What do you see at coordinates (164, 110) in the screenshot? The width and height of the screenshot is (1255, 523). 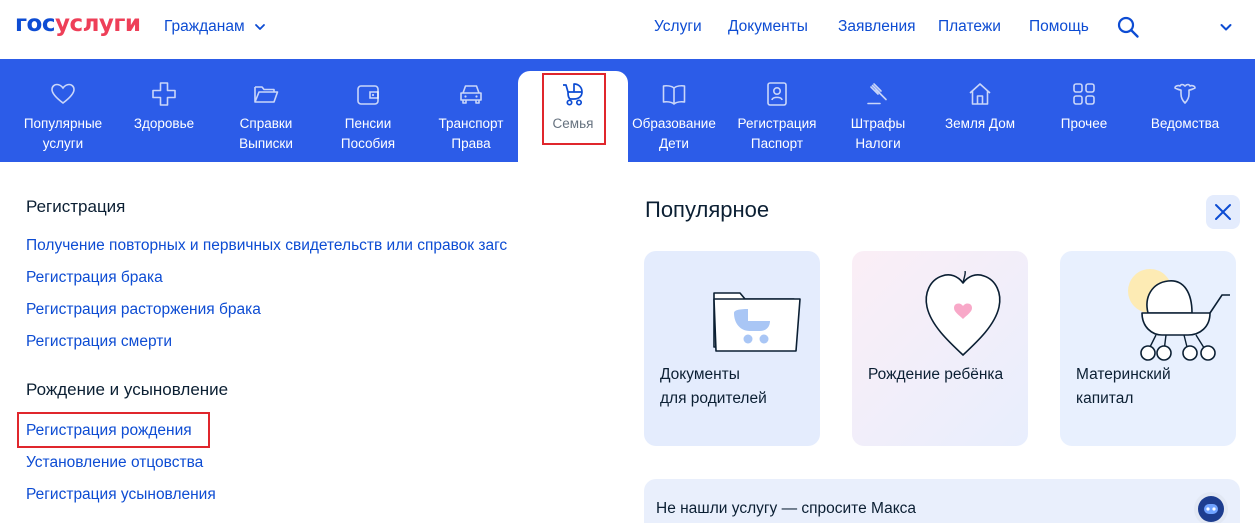 I see `category-health: Здоровье` at bounding box center [164, 110].